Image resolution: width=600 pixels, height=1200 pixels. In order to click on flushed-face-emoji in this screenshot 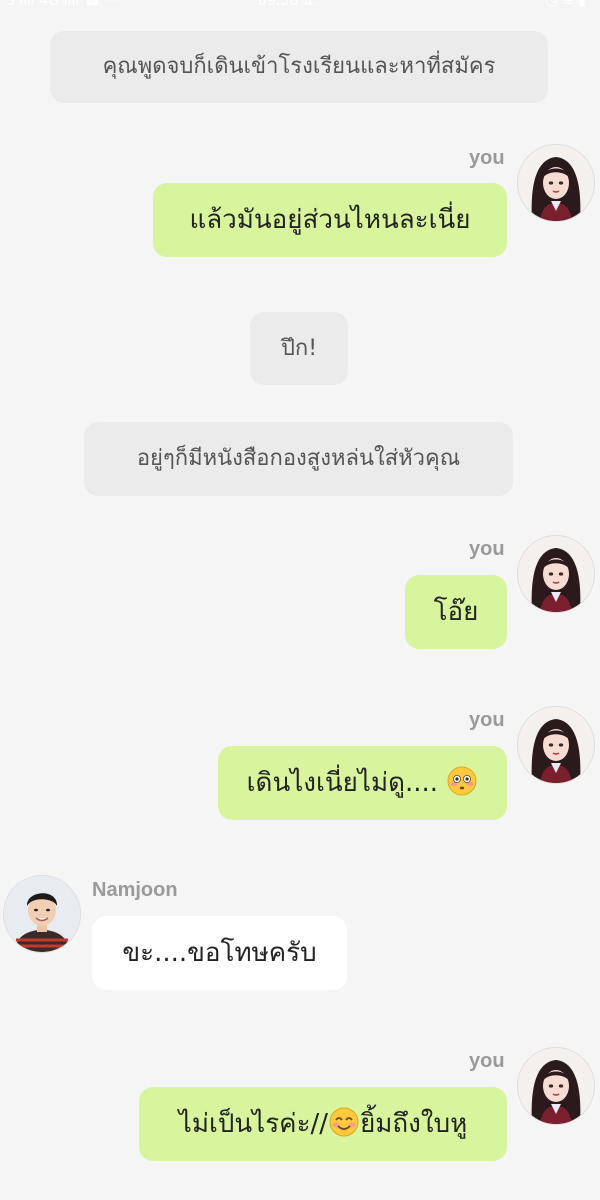, I will do `click(462, 780)`.